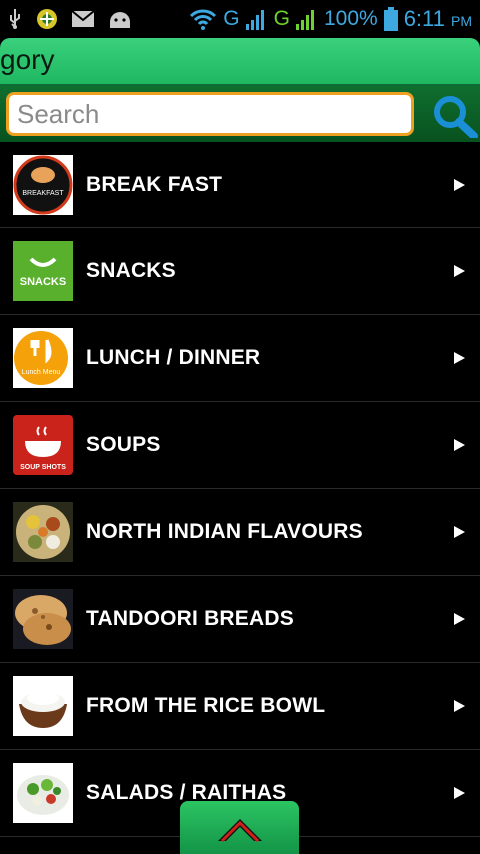  I want to click on app-icon, so click(47, 19).